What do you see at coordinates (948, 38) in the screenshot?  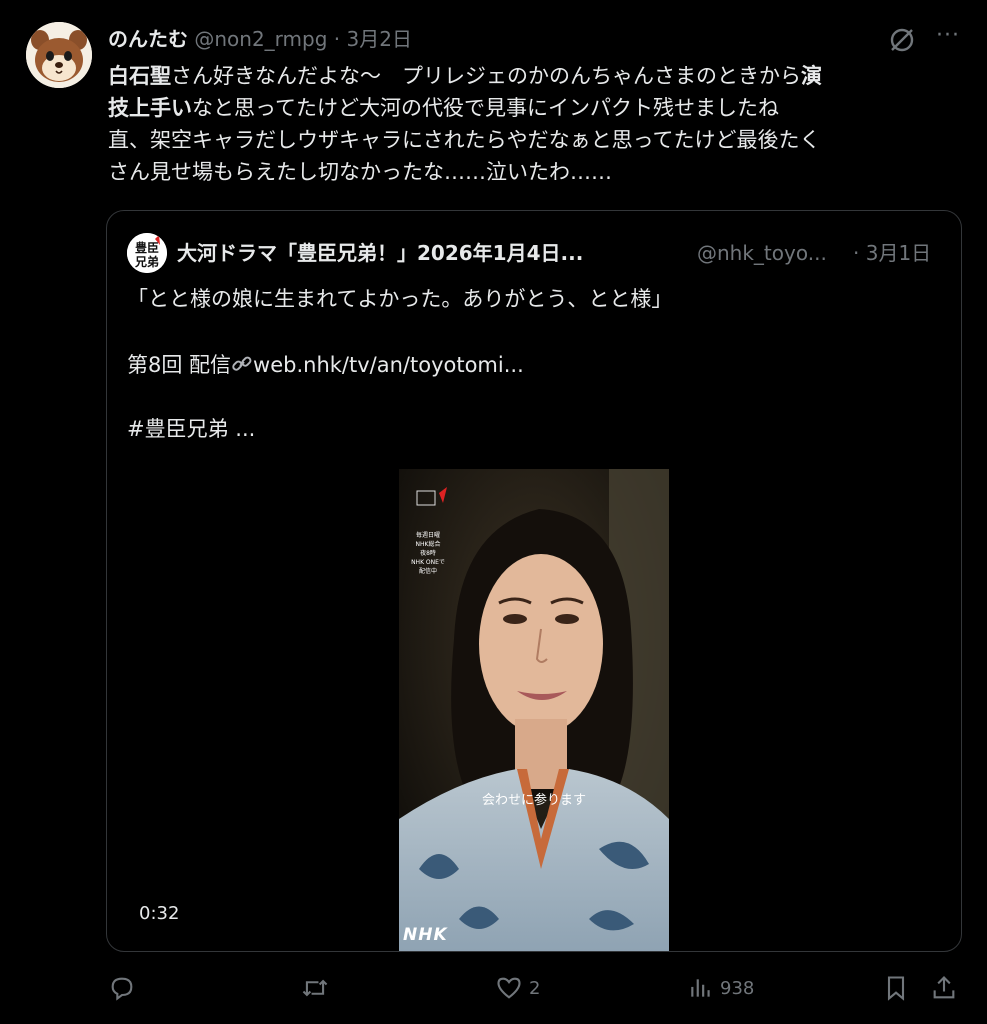 I see `more-options-icon: ···` at bounding box center [948, 38].